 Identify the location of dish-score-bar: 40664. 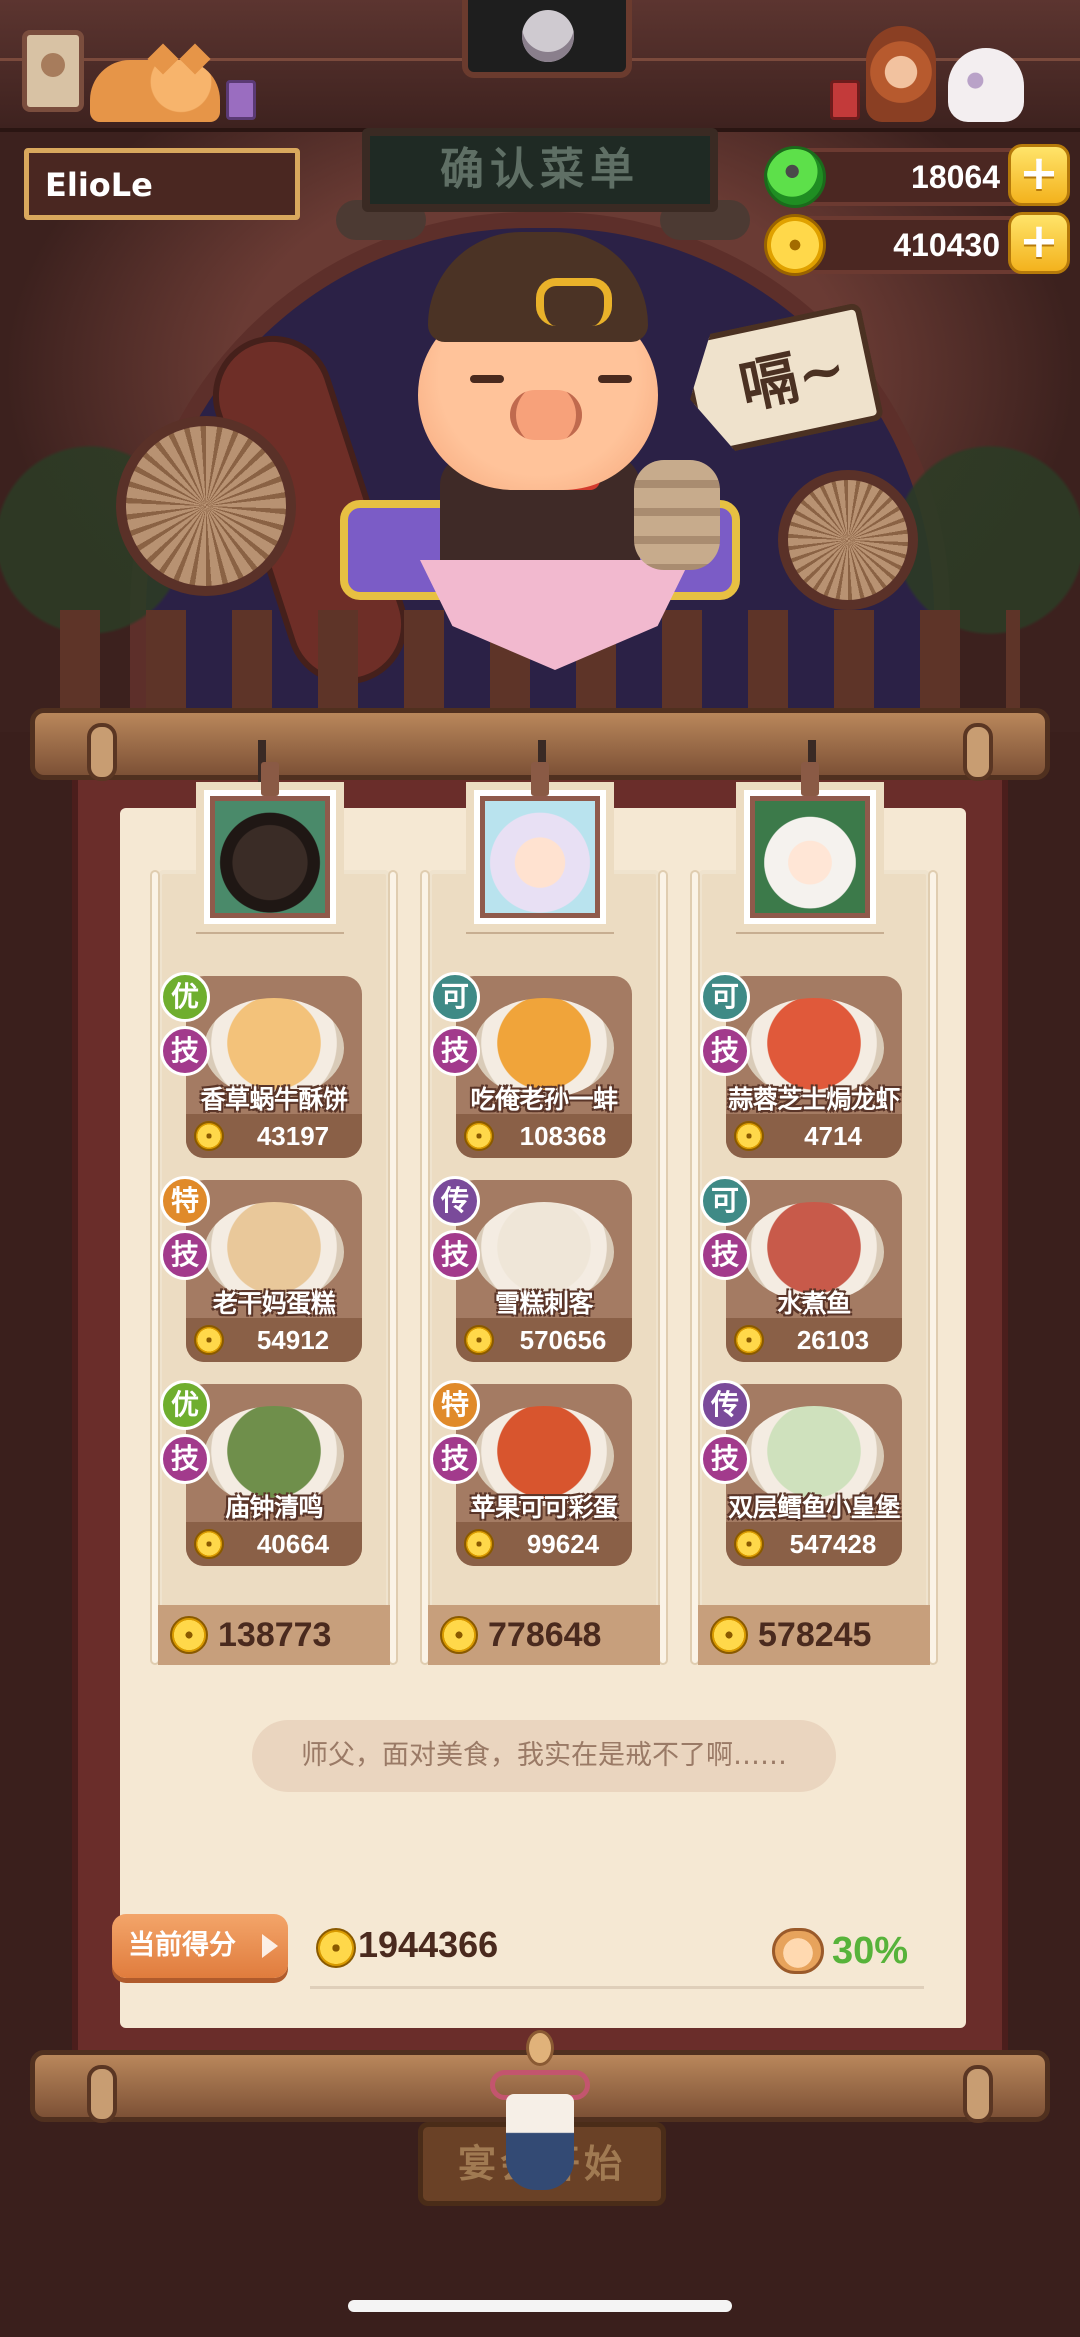
(274, 1544).